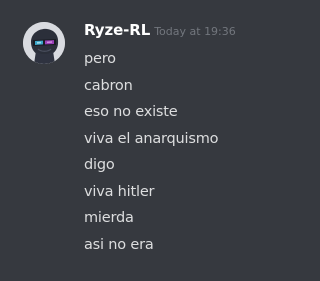  What do you see at coordinates (100, 59) in the screenshot?
I see `message-line: pero` at bounding box center [100, 59].